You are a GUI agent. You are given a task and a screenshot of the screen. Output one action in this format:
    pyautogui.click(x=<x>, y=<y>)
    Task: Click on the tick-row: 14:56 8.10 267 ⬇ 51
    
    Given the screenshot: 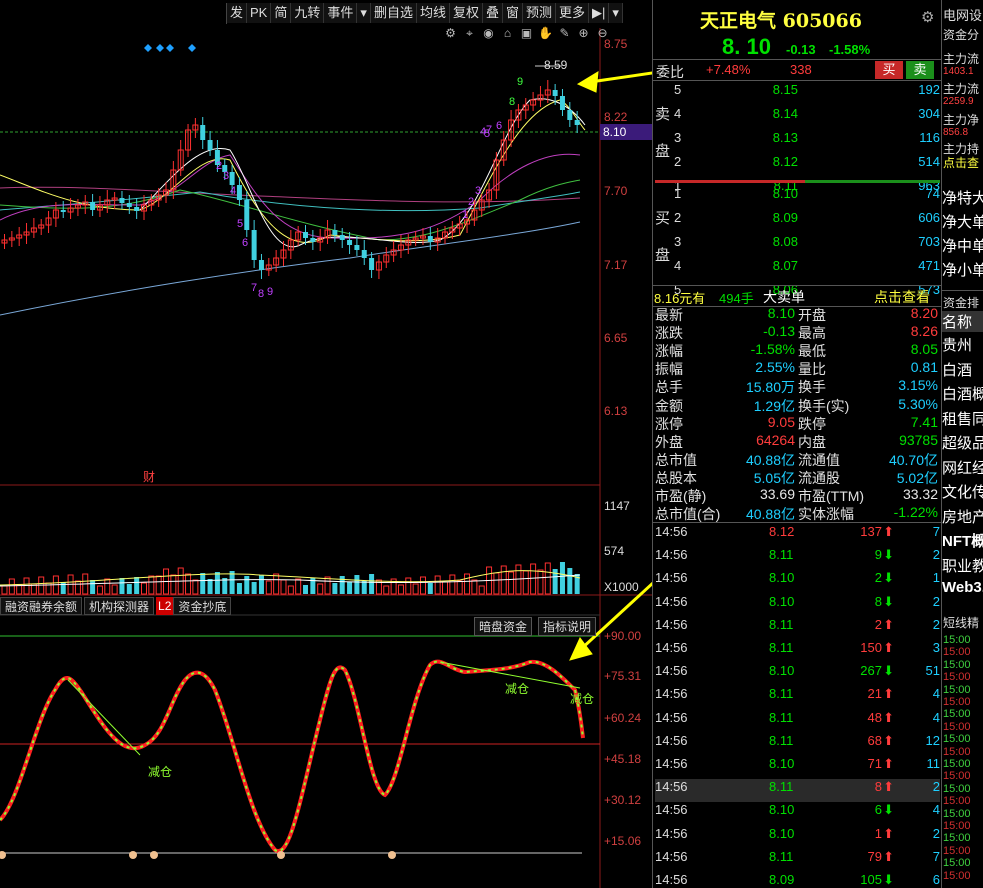 What is the action you would take?
    pyautogui.click(x=797, y=674)
    